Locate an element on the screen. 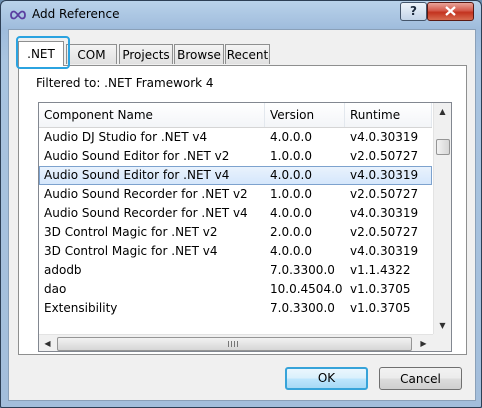 The width and height of the screenshot is (482, 408). filter-label: Filtered to: .NET Framework 4 is located at coordinates (125, 83).